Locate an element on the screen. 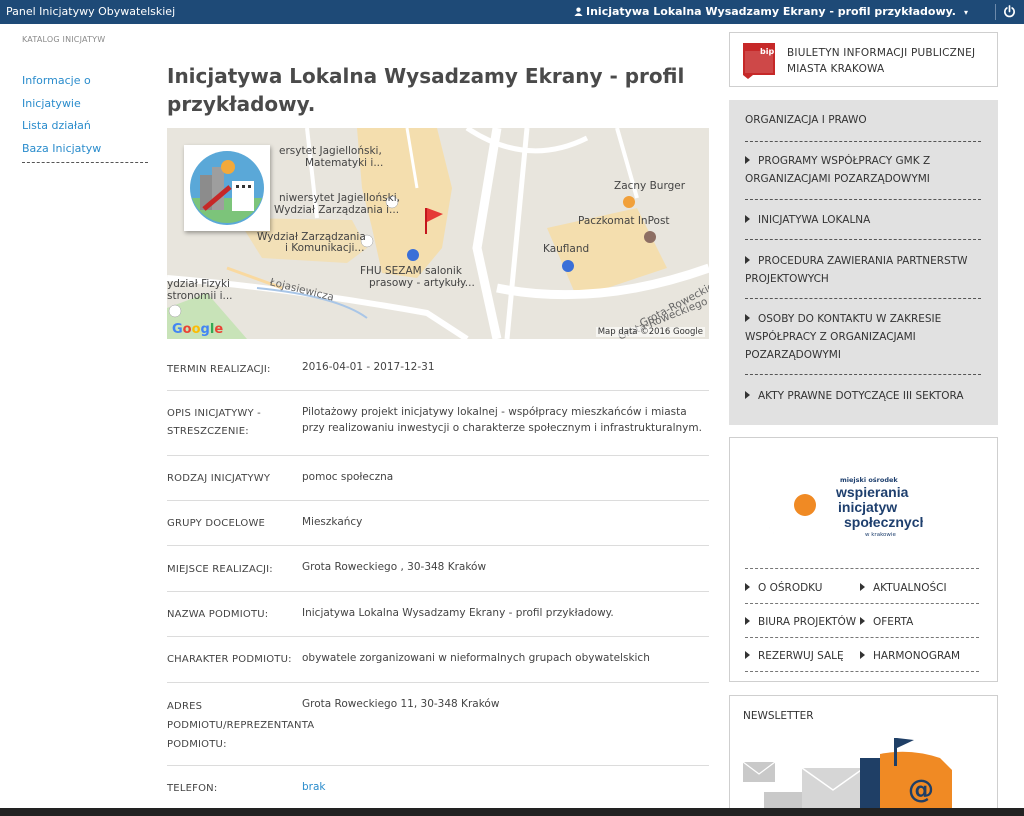 The height and width of the screenshot is (816, 1024). topbar-divider is located at coordinates (995, 12).